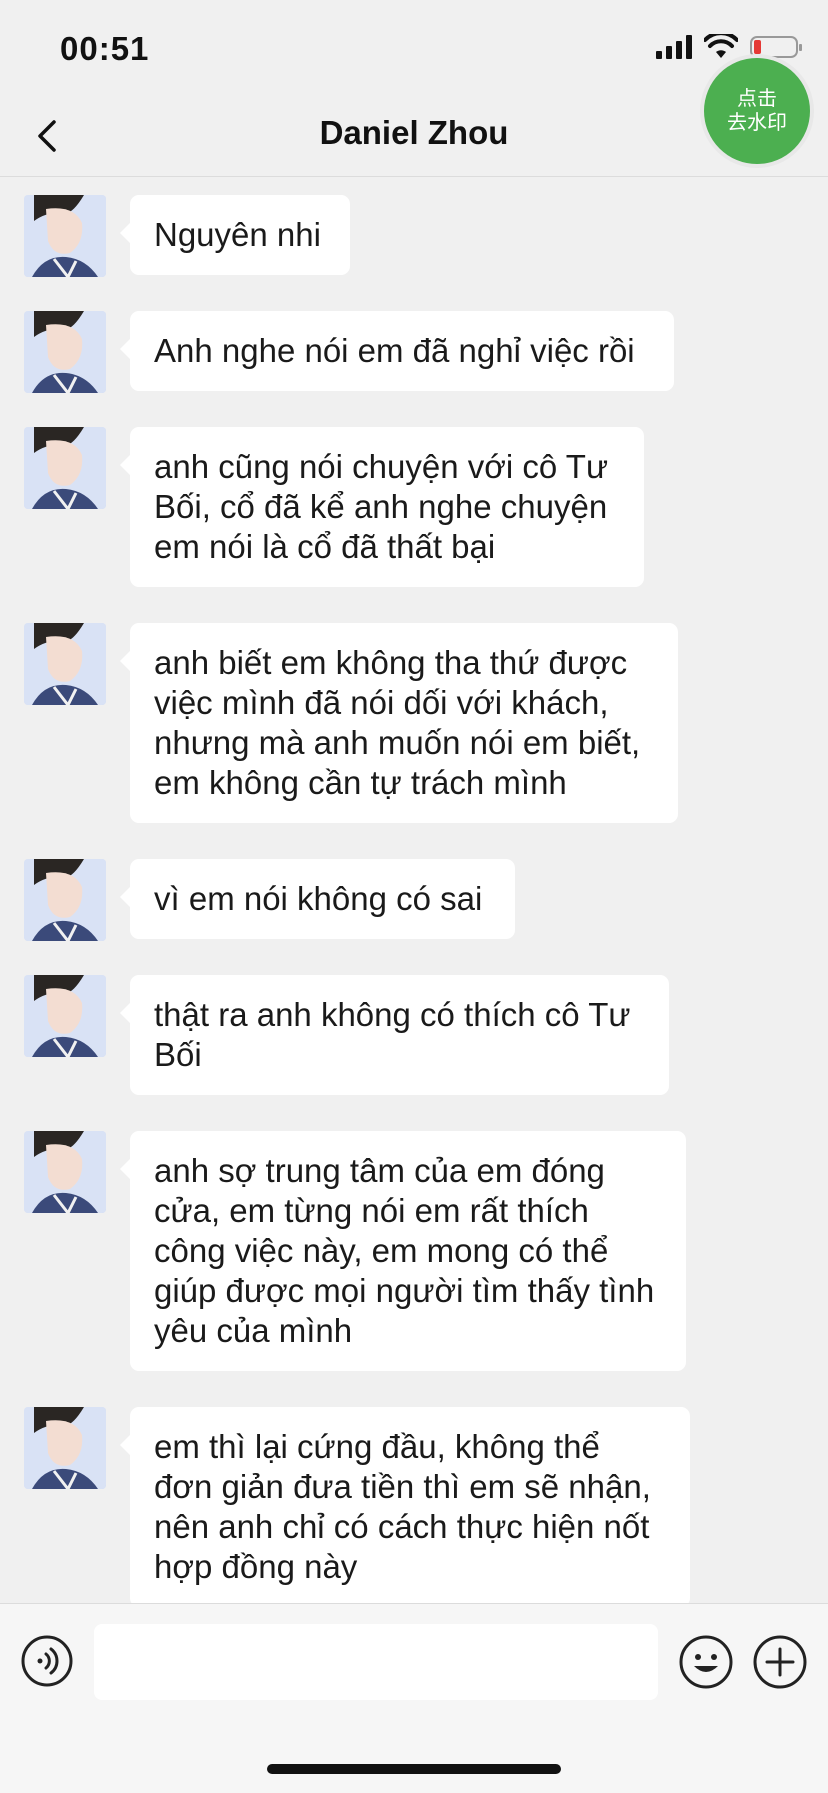 The width and height of the screenshot is (828, 1793). Describe the element at coordinates (376, 1662) in the screenshot. I see `message-input` at that location.